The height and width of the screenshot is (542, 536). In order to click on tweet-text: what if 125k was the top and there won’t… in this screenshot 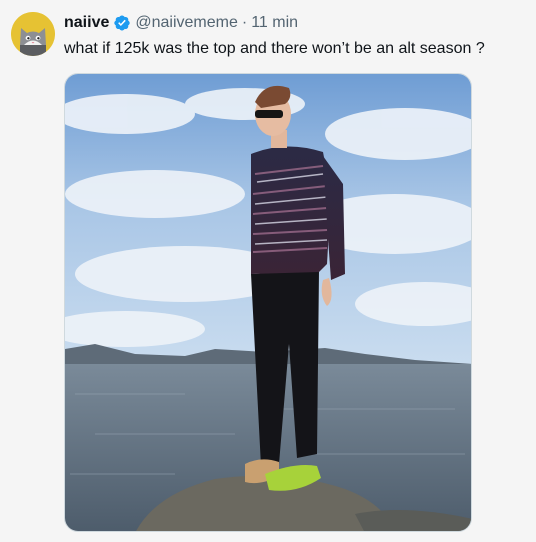, I will do `click(274, 48)`.